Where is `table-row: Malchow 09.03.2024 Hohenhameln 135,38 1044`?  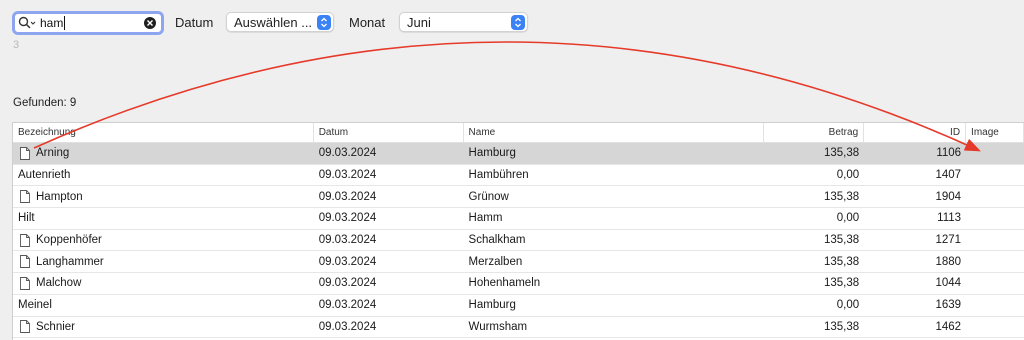
table-row: Malchow 09.03.2024 Hohenhameln 135,38 1044 is located at coordinates (518, 284).